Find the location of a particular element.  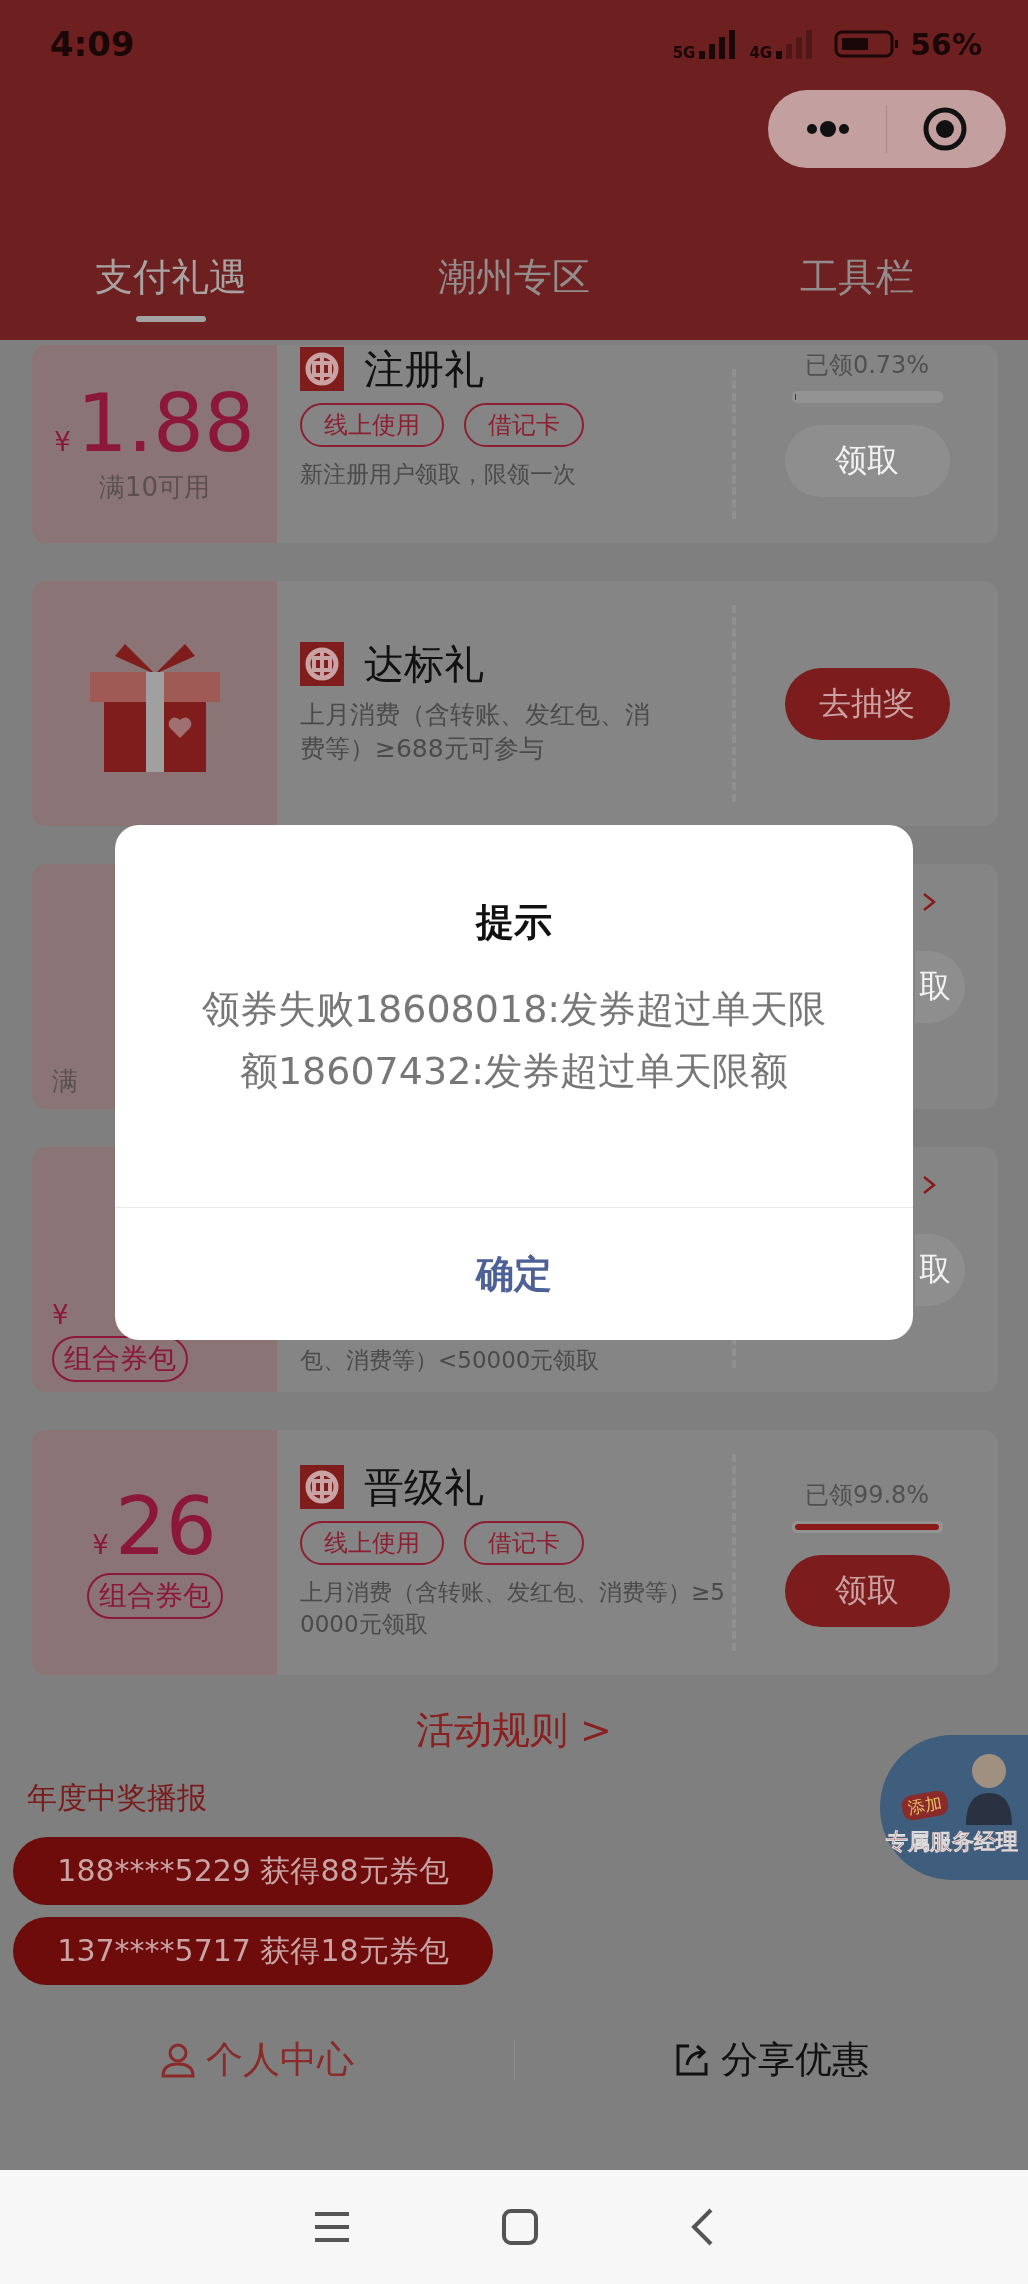

prize-item: 137****5717 获得18元券包 is located at coordinates (253, 1951).